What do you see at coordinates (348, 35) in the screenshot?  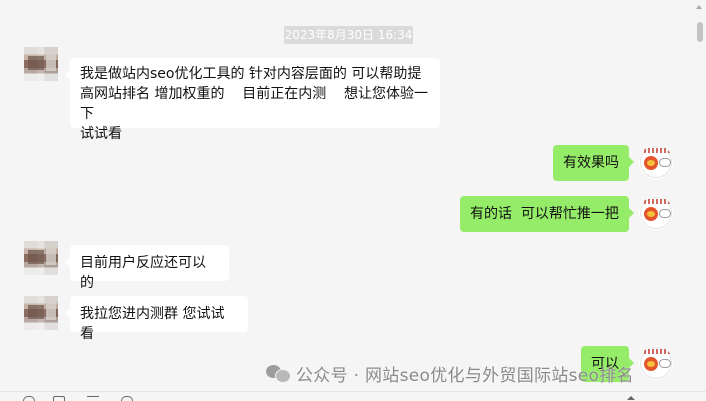 I see `message-timestamp: 2023年8月30日 16:34` at bounding box center [348, 35].